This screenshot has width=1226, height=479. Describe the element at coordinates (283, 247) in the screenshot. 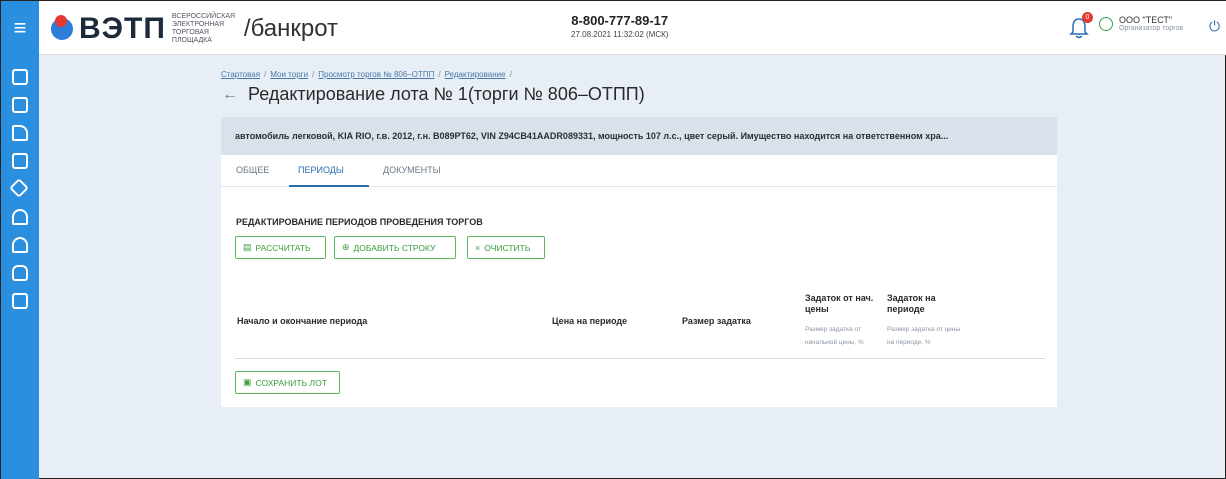

I see `calculate-button-label: РАССЧИТАТЬ` at that location.